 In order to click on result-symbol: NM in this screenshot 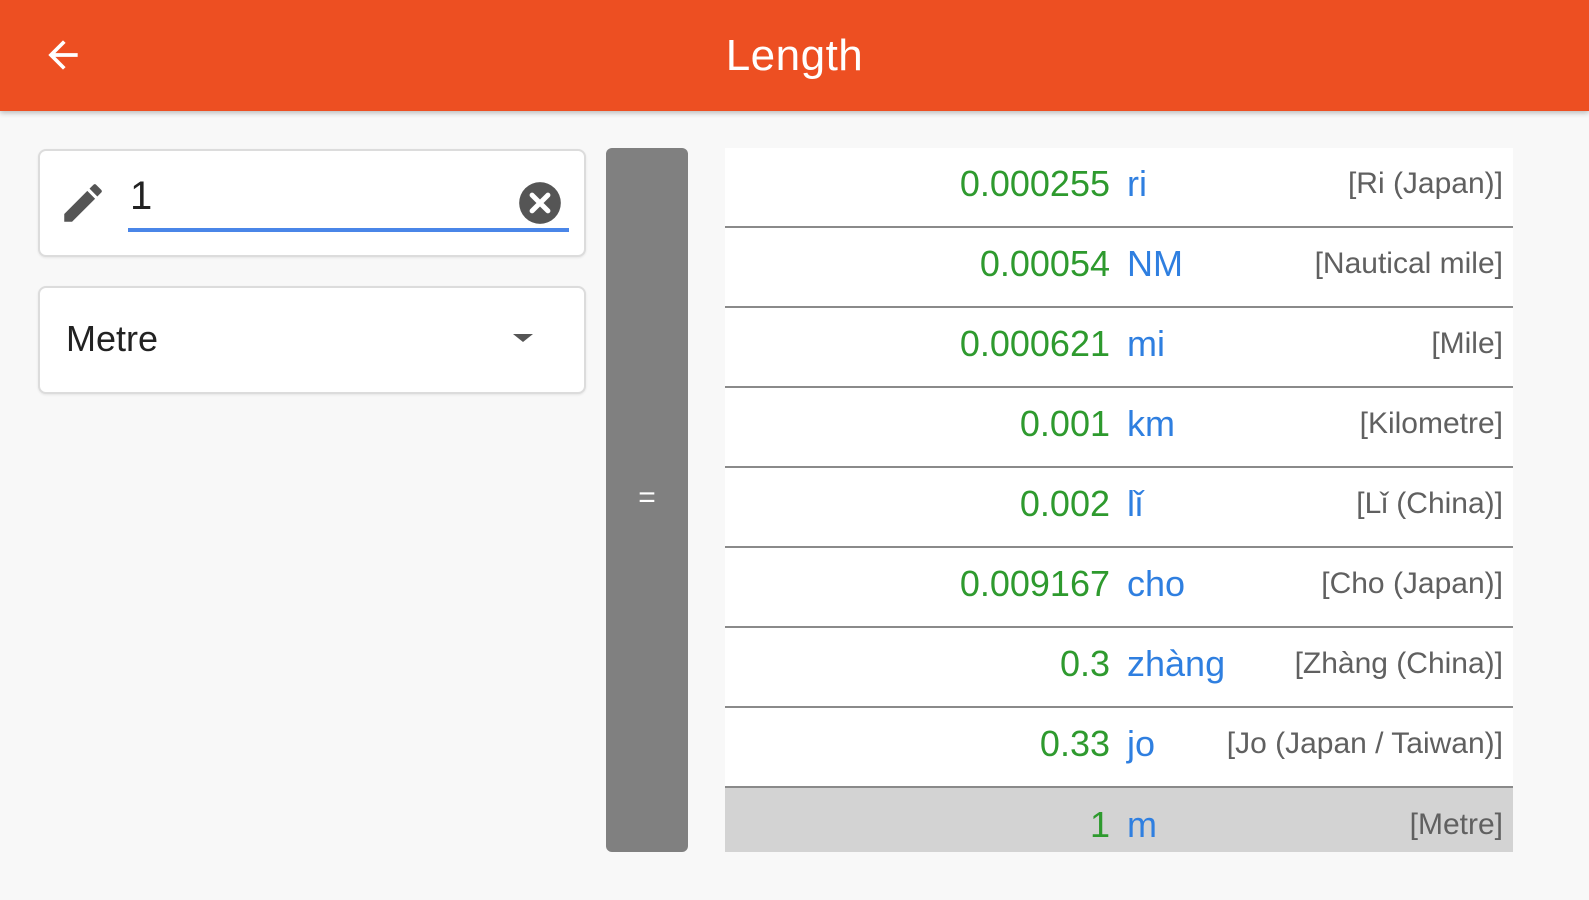, I will do `click(1155, 263)`.